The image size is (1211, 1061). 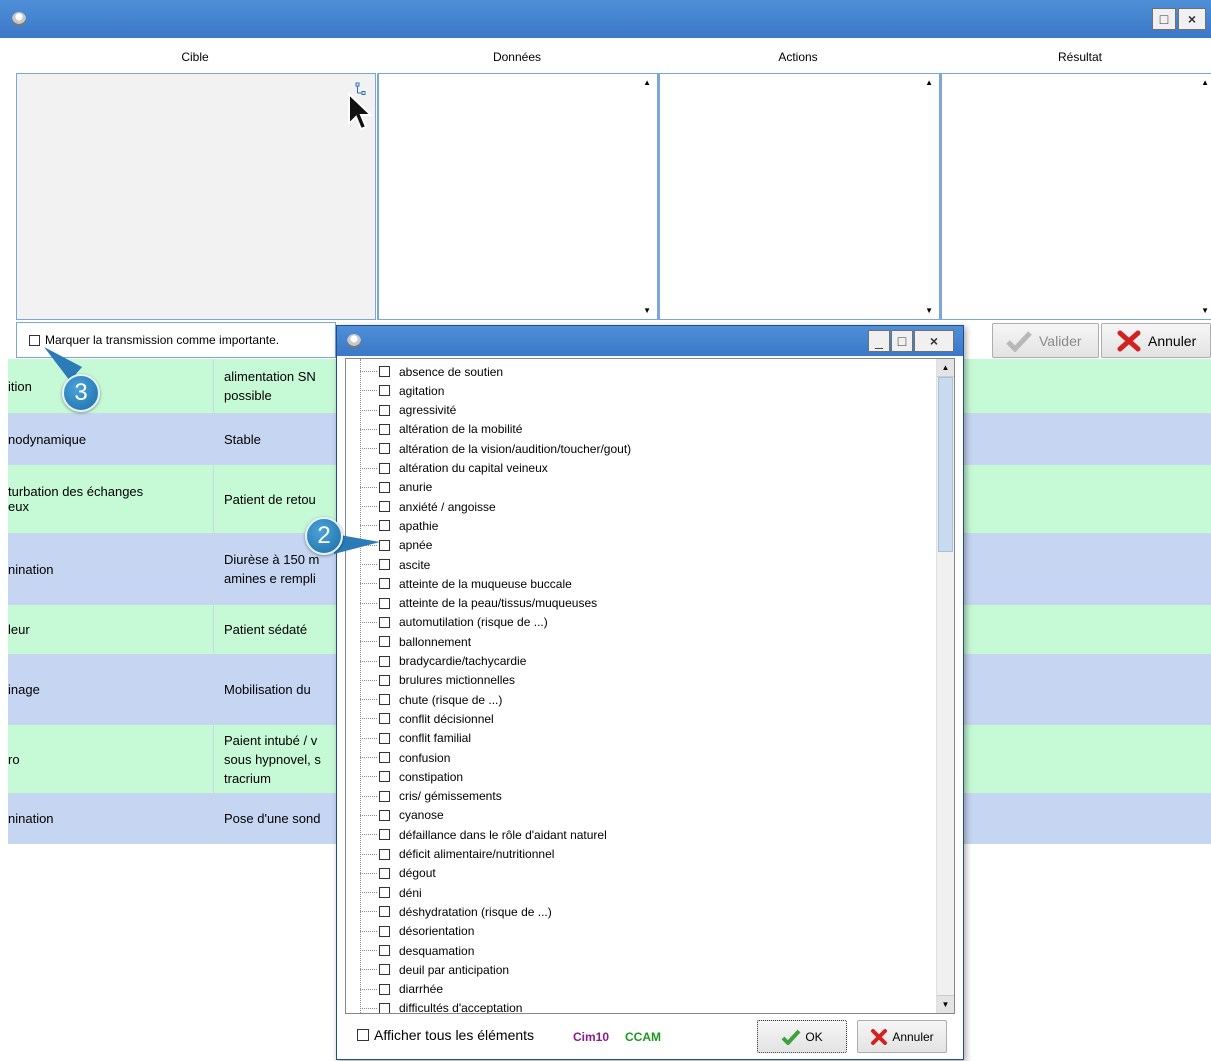 What do you see at coordinates (466, 583) in the screenshot?
I see `list-item: atteinte de la muqueuse buccale` at bounding box center [466, 583].